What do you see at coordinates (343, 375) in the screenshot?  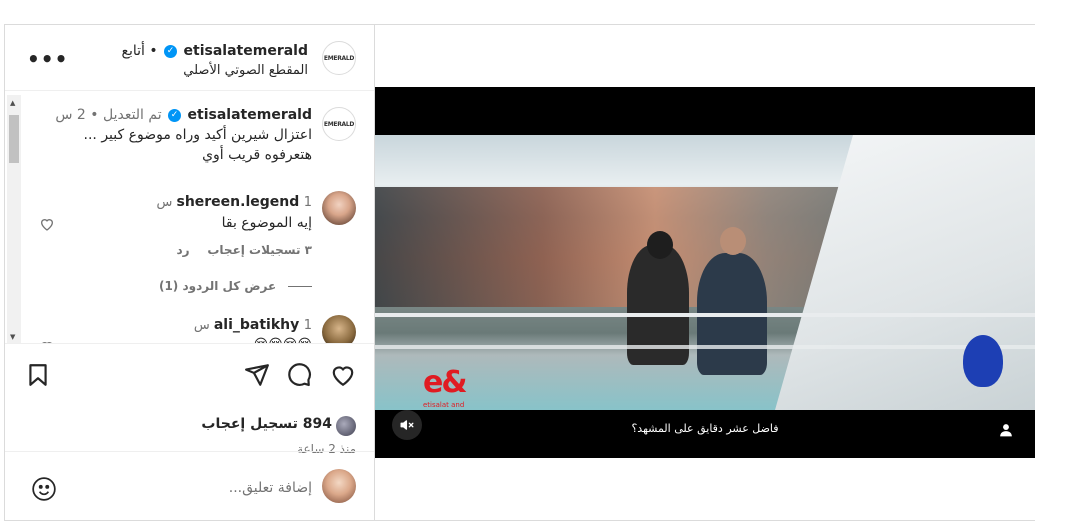 I see `like-heart-icon` at bounding box center [343, 375].